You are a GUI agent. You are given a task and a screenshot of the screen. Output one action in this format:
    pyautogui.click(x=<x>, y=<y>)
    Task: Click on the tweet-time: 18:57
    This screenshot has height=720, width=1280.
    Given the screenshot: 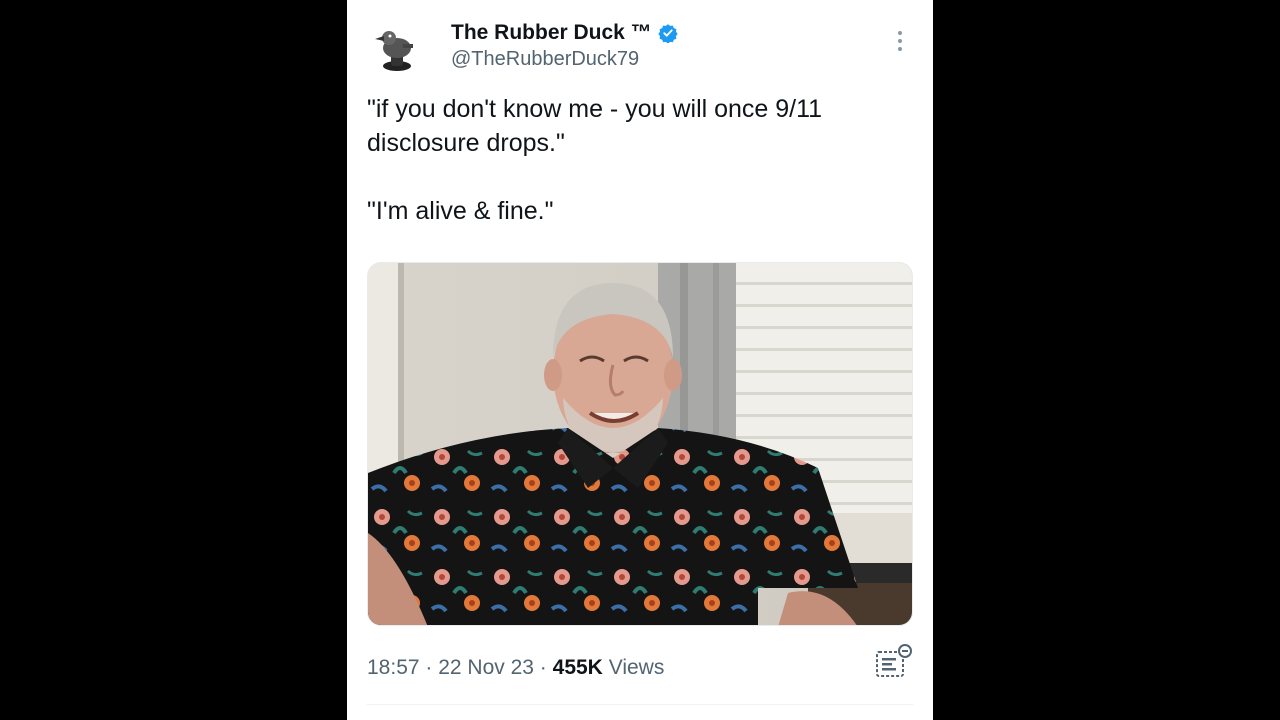 What is the action you would take?
    pyautogui.click(x=393, y=667)
    